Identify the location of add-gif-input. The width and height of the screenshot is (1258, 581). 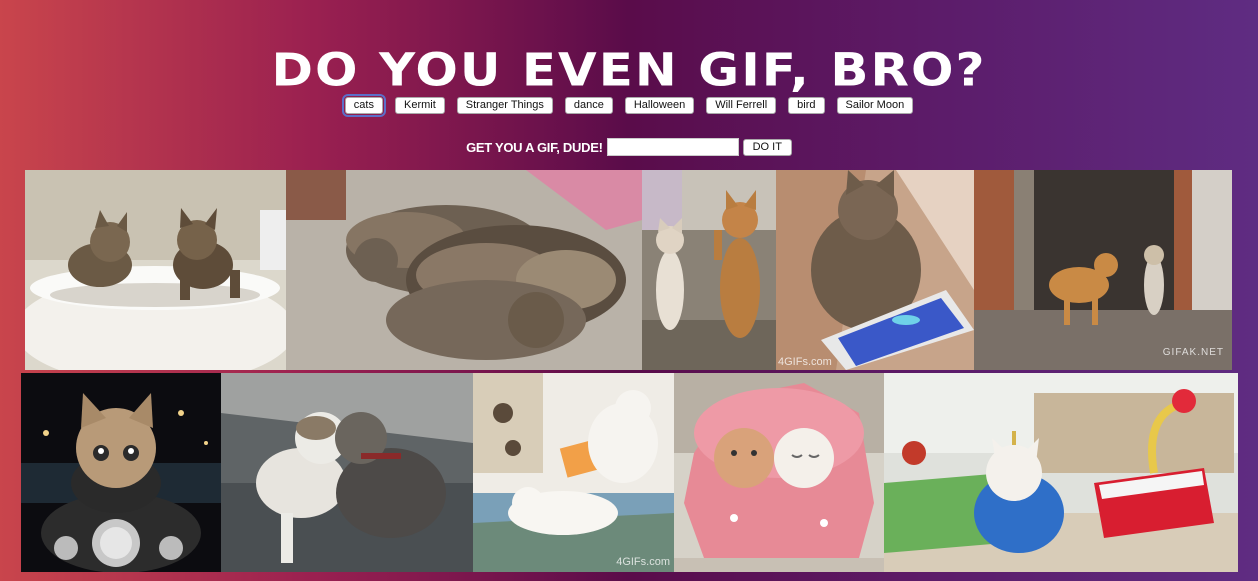
(672, 147).